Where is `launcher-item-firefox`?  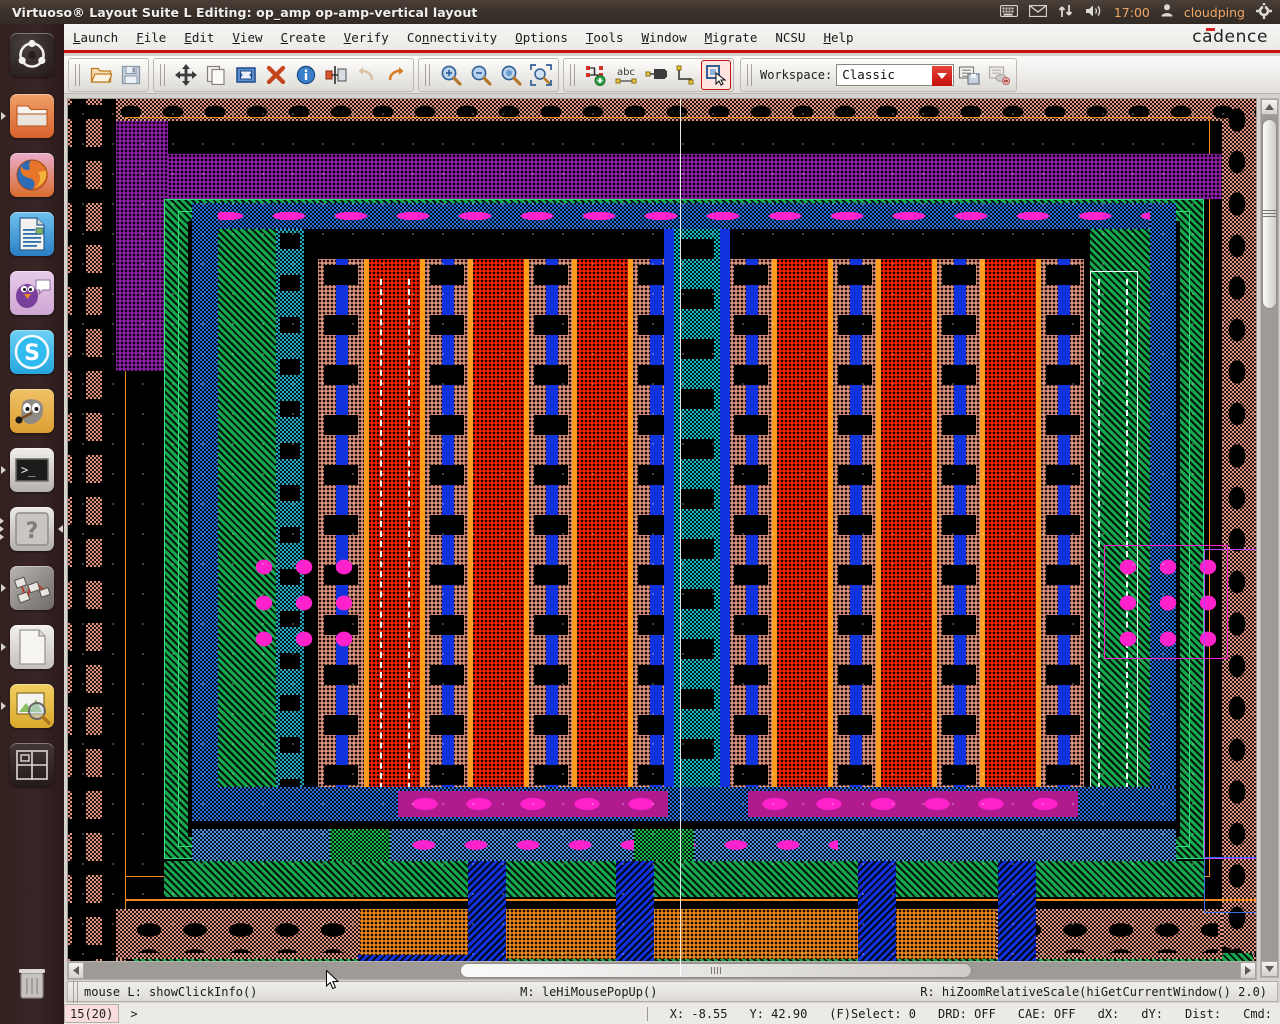 launcher-item-firefox is located at coordinates (32, 174).